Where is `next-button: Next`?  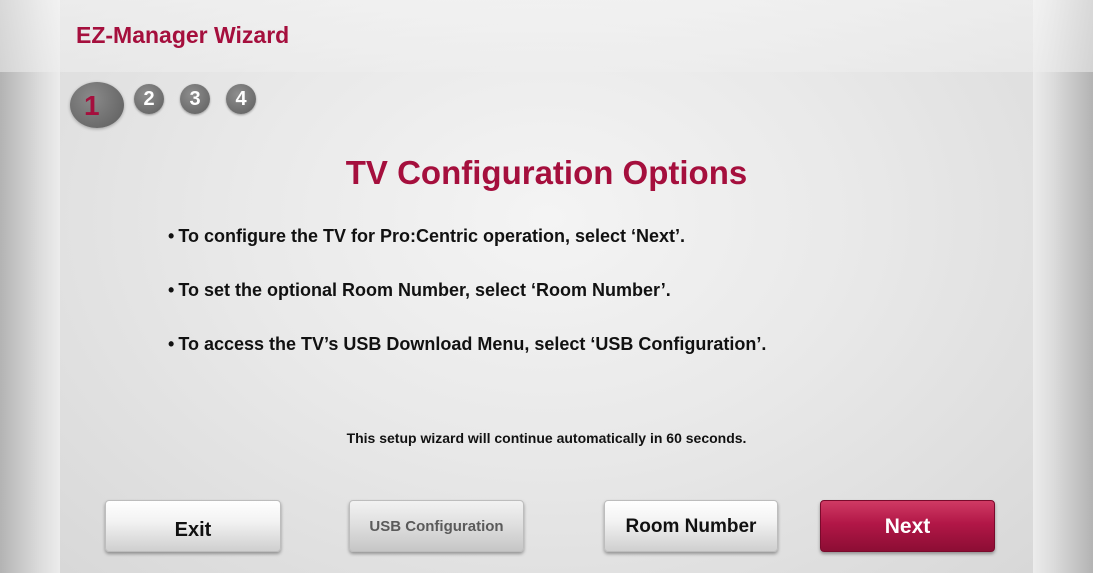 next-button: Next is located at coordinates (907, 526).